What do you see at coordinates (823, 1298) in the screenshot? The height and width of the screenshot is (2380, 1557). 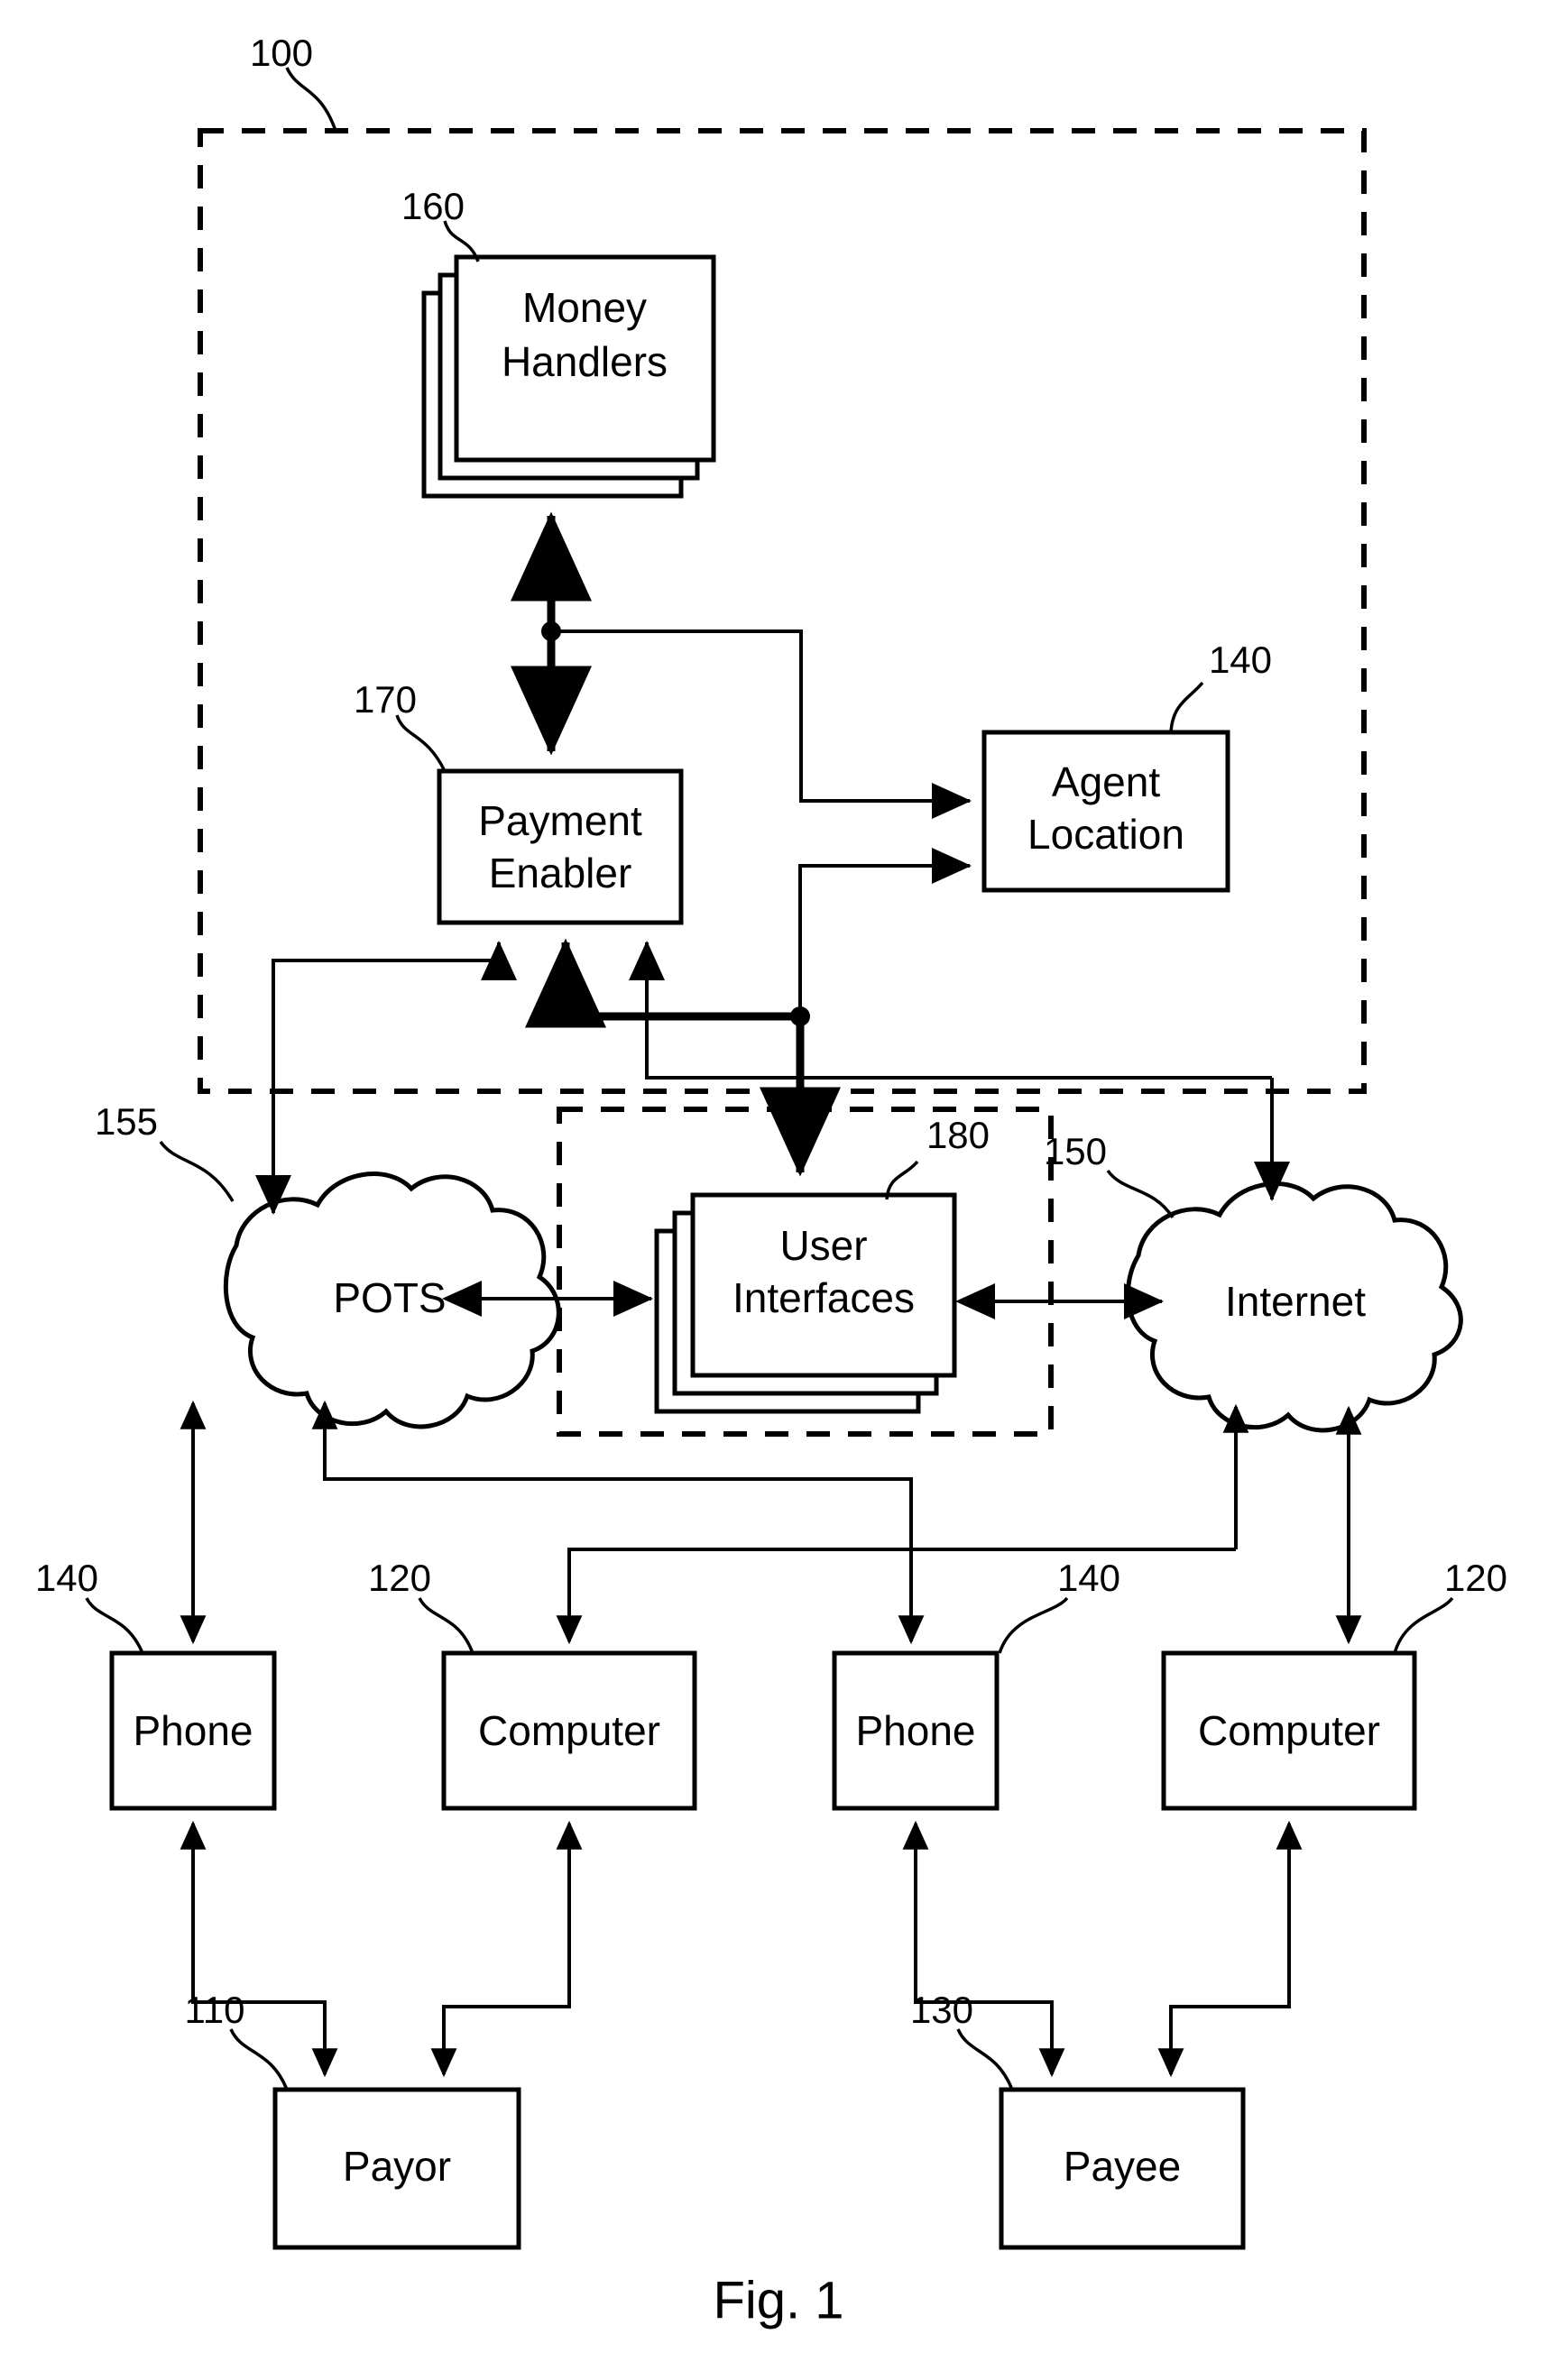 I see `user-interfaces-label-line2: Interfaces` at bounding box center [823, 1298].